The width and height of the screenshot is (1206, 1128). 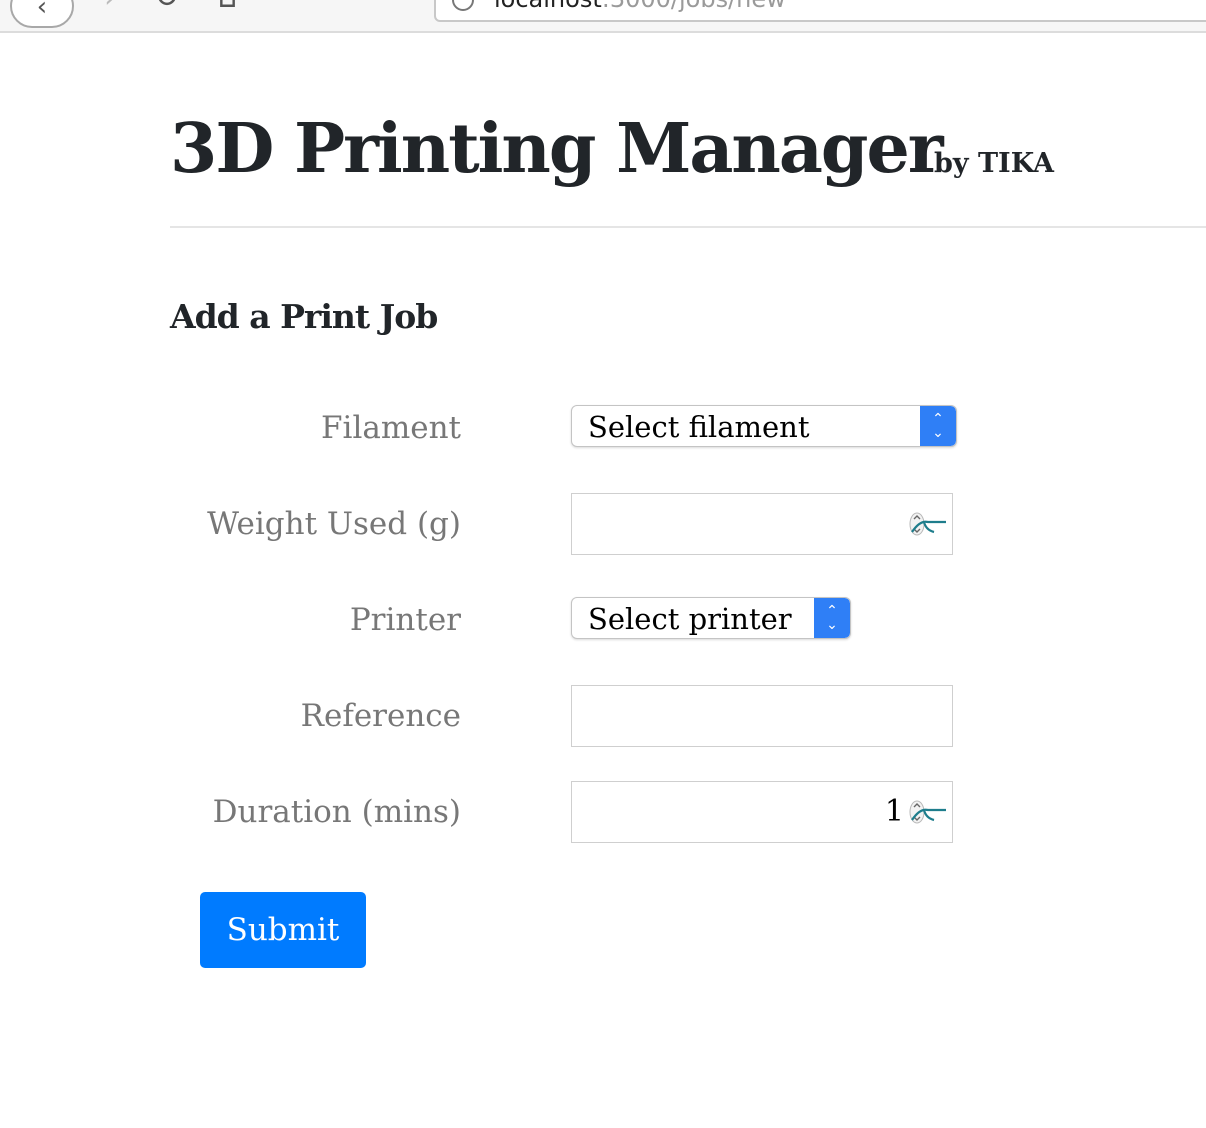 I want to click on filament-select: Select filament ⌃ ⌄, so click(x=764, y=426).